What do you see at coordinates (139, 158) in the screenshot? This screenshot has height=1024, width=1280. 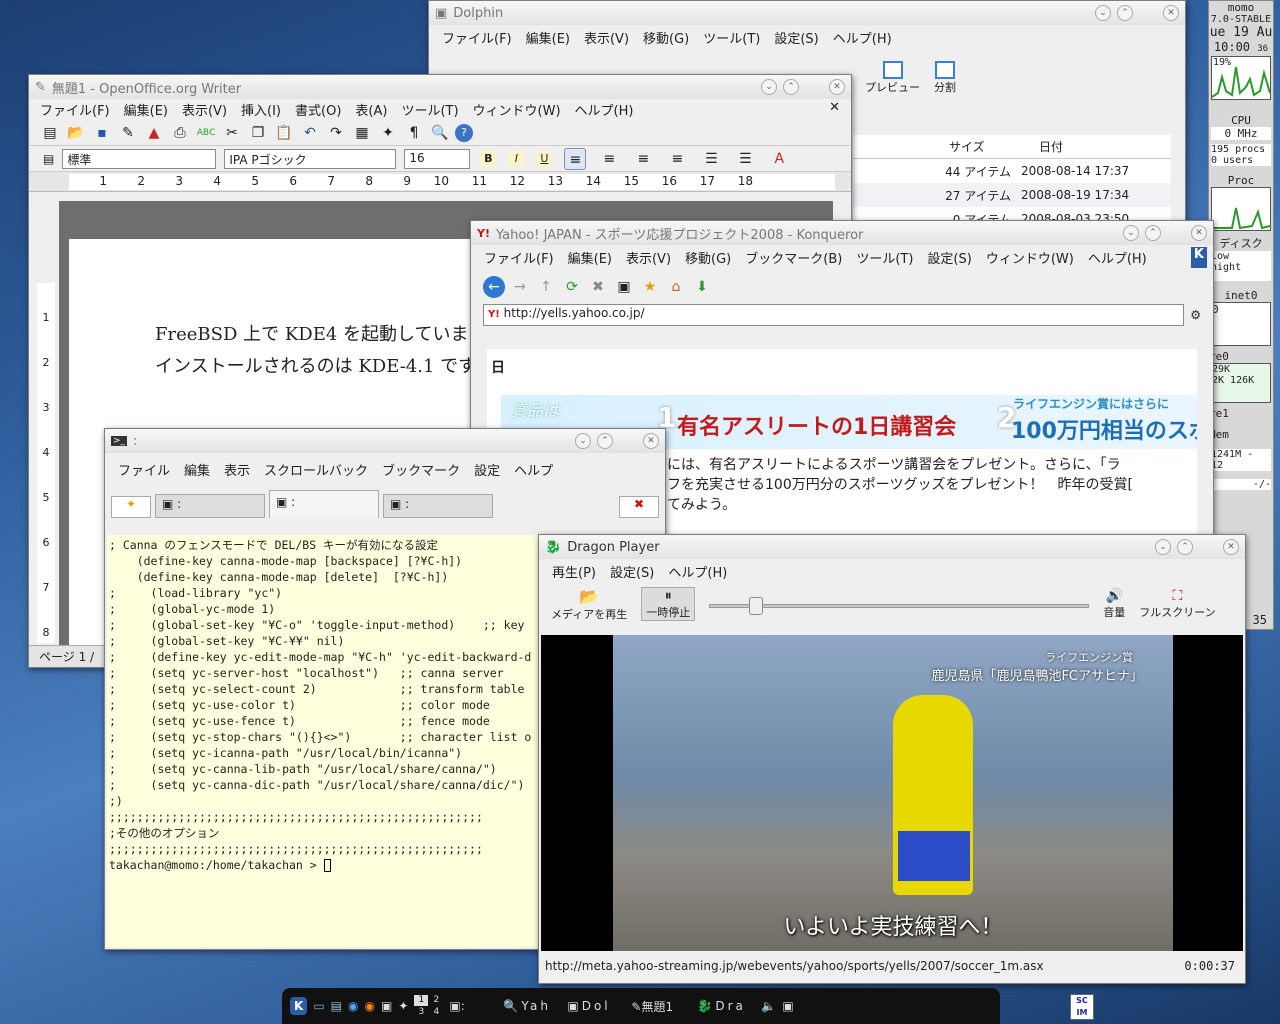 I see `paragraph-style-select: 標準` at bounding box center [139, 158].